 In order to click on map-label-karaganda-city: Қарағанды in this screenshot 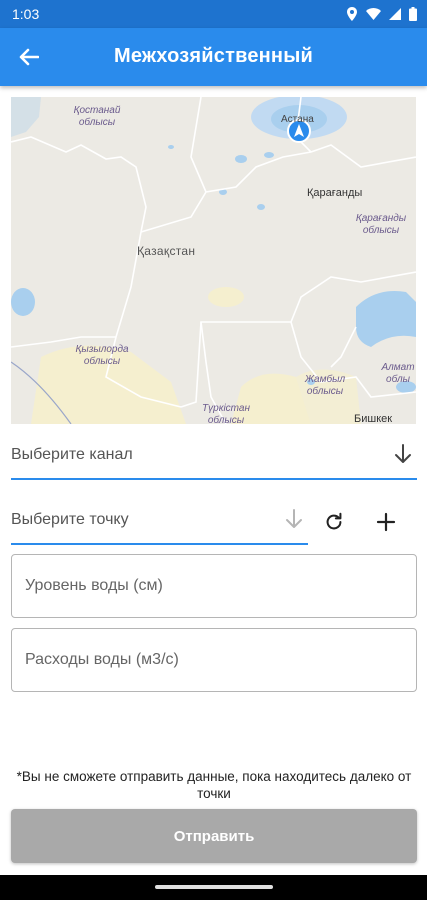, I will do `click(335, 193)`.